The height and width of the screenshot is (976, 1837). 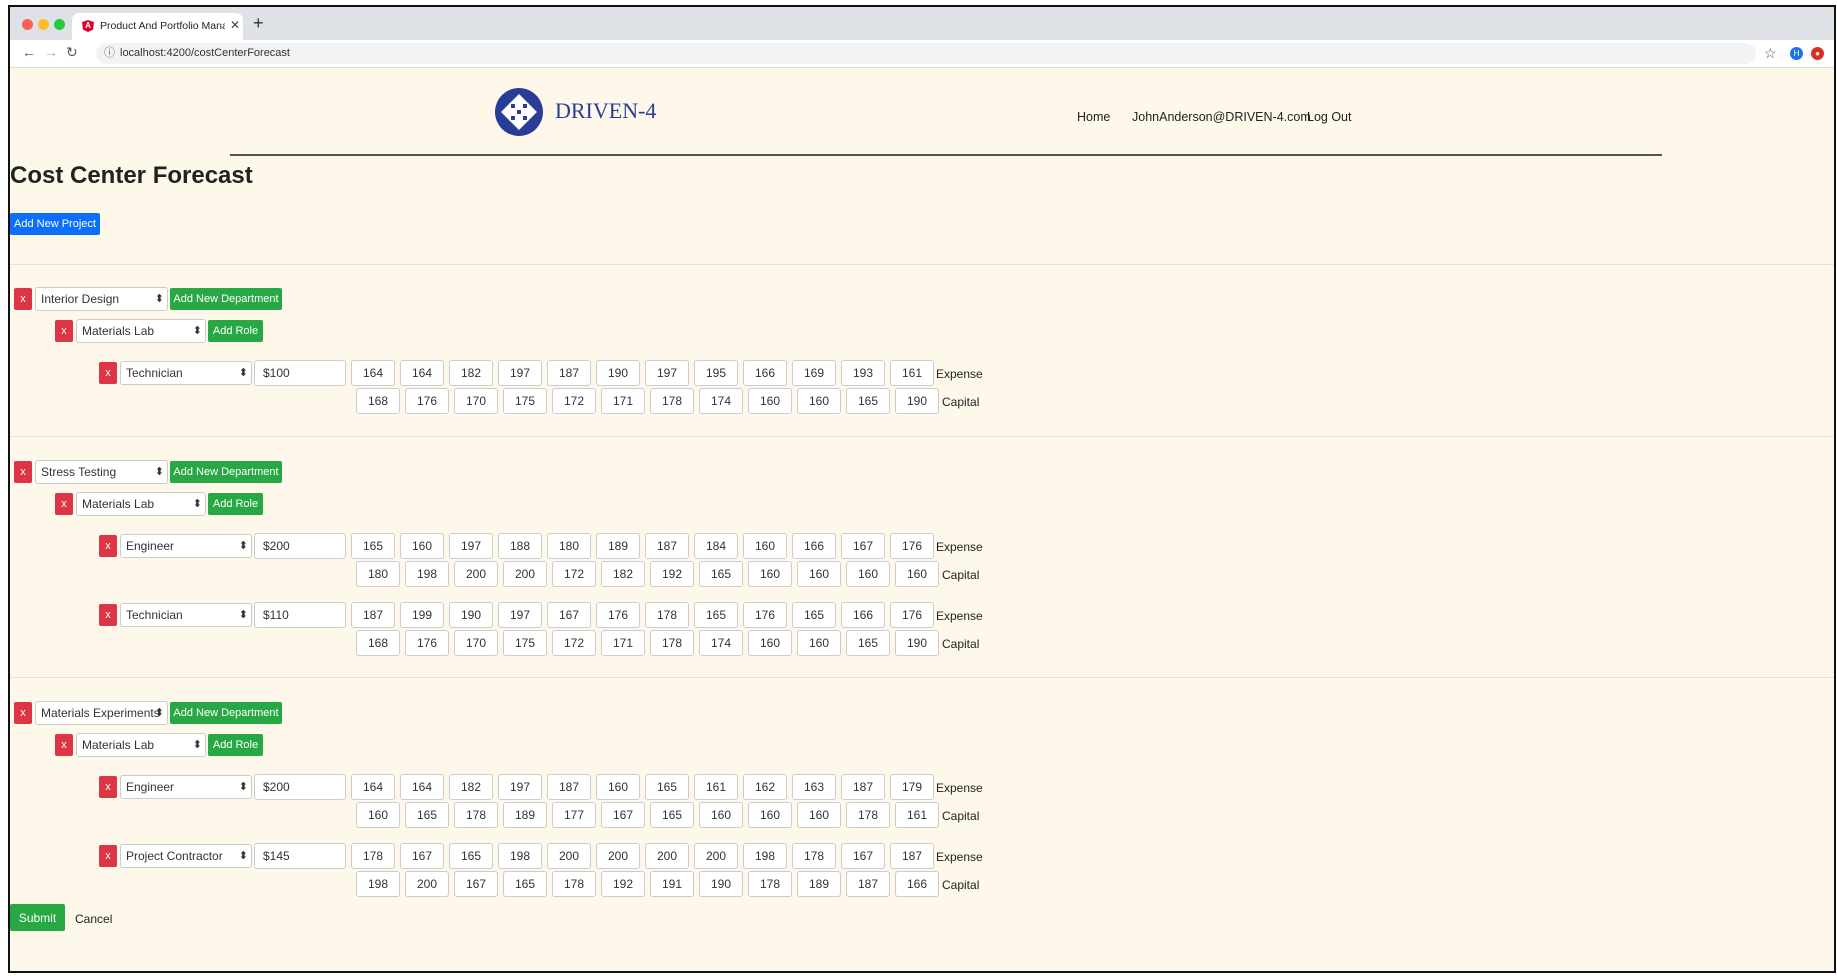 What do you see at coordinates (300, 856) in the screenshot?
I see `rate-input: $145` at bounding box center [300, 856].